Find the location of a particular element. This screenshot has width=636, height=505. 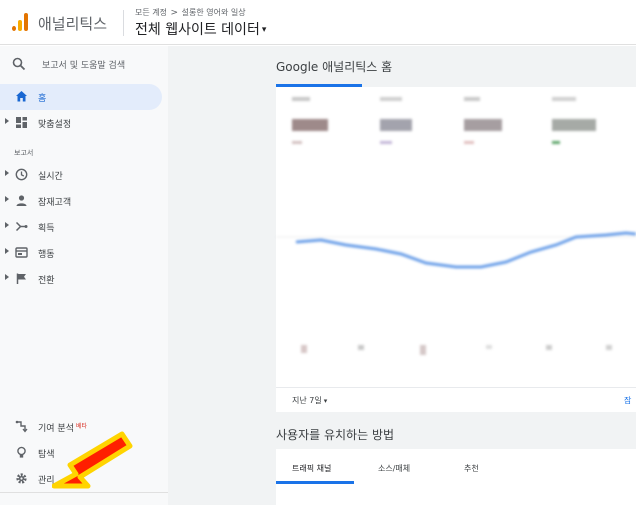

page-title: Google 애널리틱스 홈 is located at coordinates (334, 67).